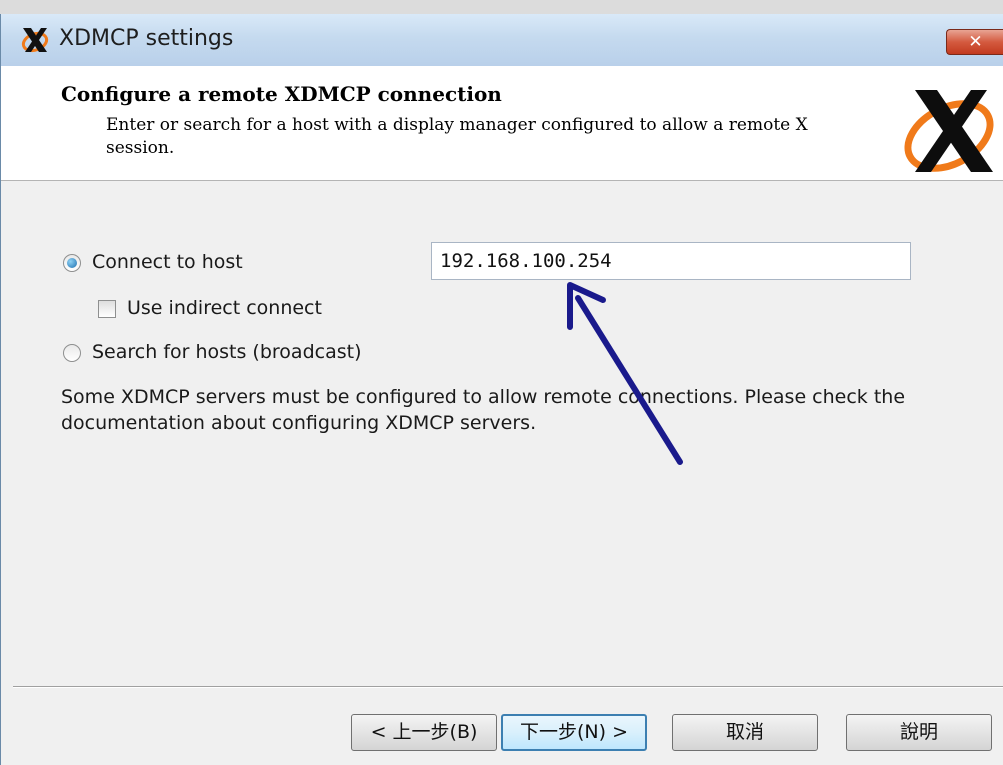 The height and width of the screenshot is (765, 1003). Describe the element at coordinates (281, 94) in the screenshot. I see `header-title: Configure a remote XDMCP connection` at that location.